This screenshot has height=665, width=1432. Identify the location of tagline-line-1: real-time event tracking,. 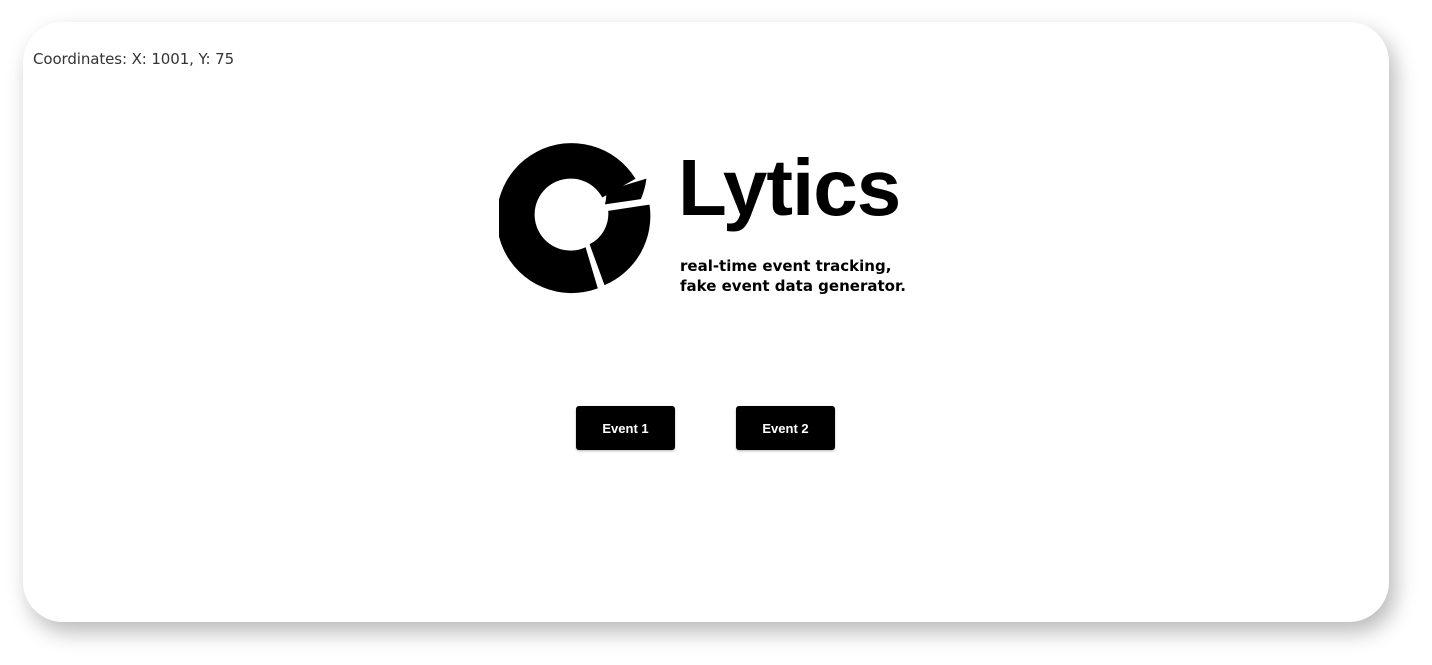
(786, 266).